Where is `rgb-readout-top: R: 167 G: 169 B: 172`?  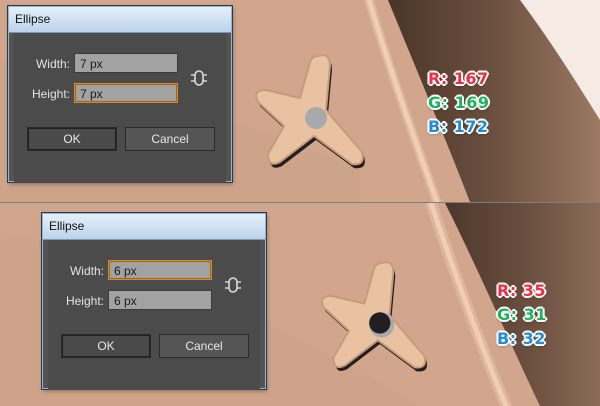 rgb-readout-top: R: 167 G: 169 B: 172 is located at coordinates (459, 103).